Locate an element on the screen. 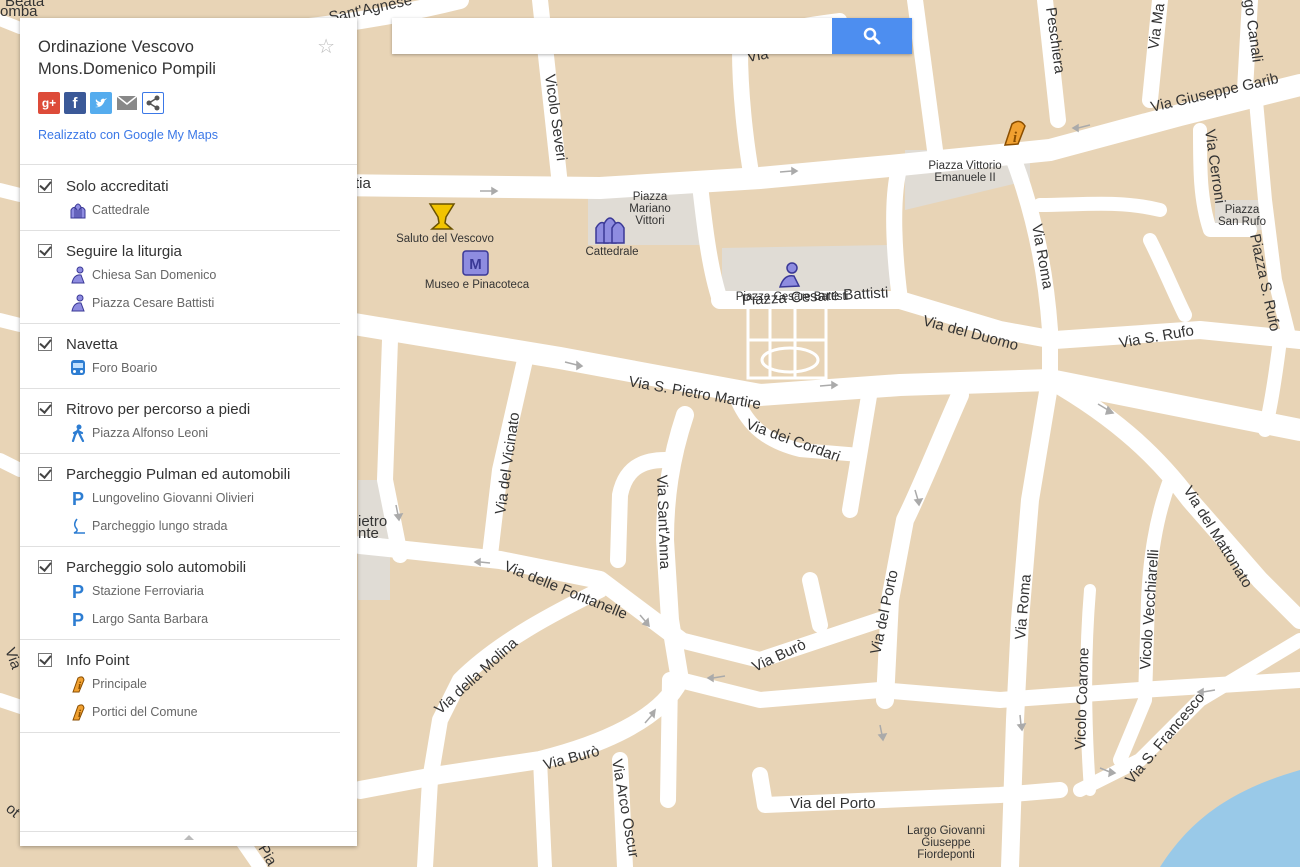 The height and width of the screenshot is (867, 1300). search-button is located at coordinates (872, 36).